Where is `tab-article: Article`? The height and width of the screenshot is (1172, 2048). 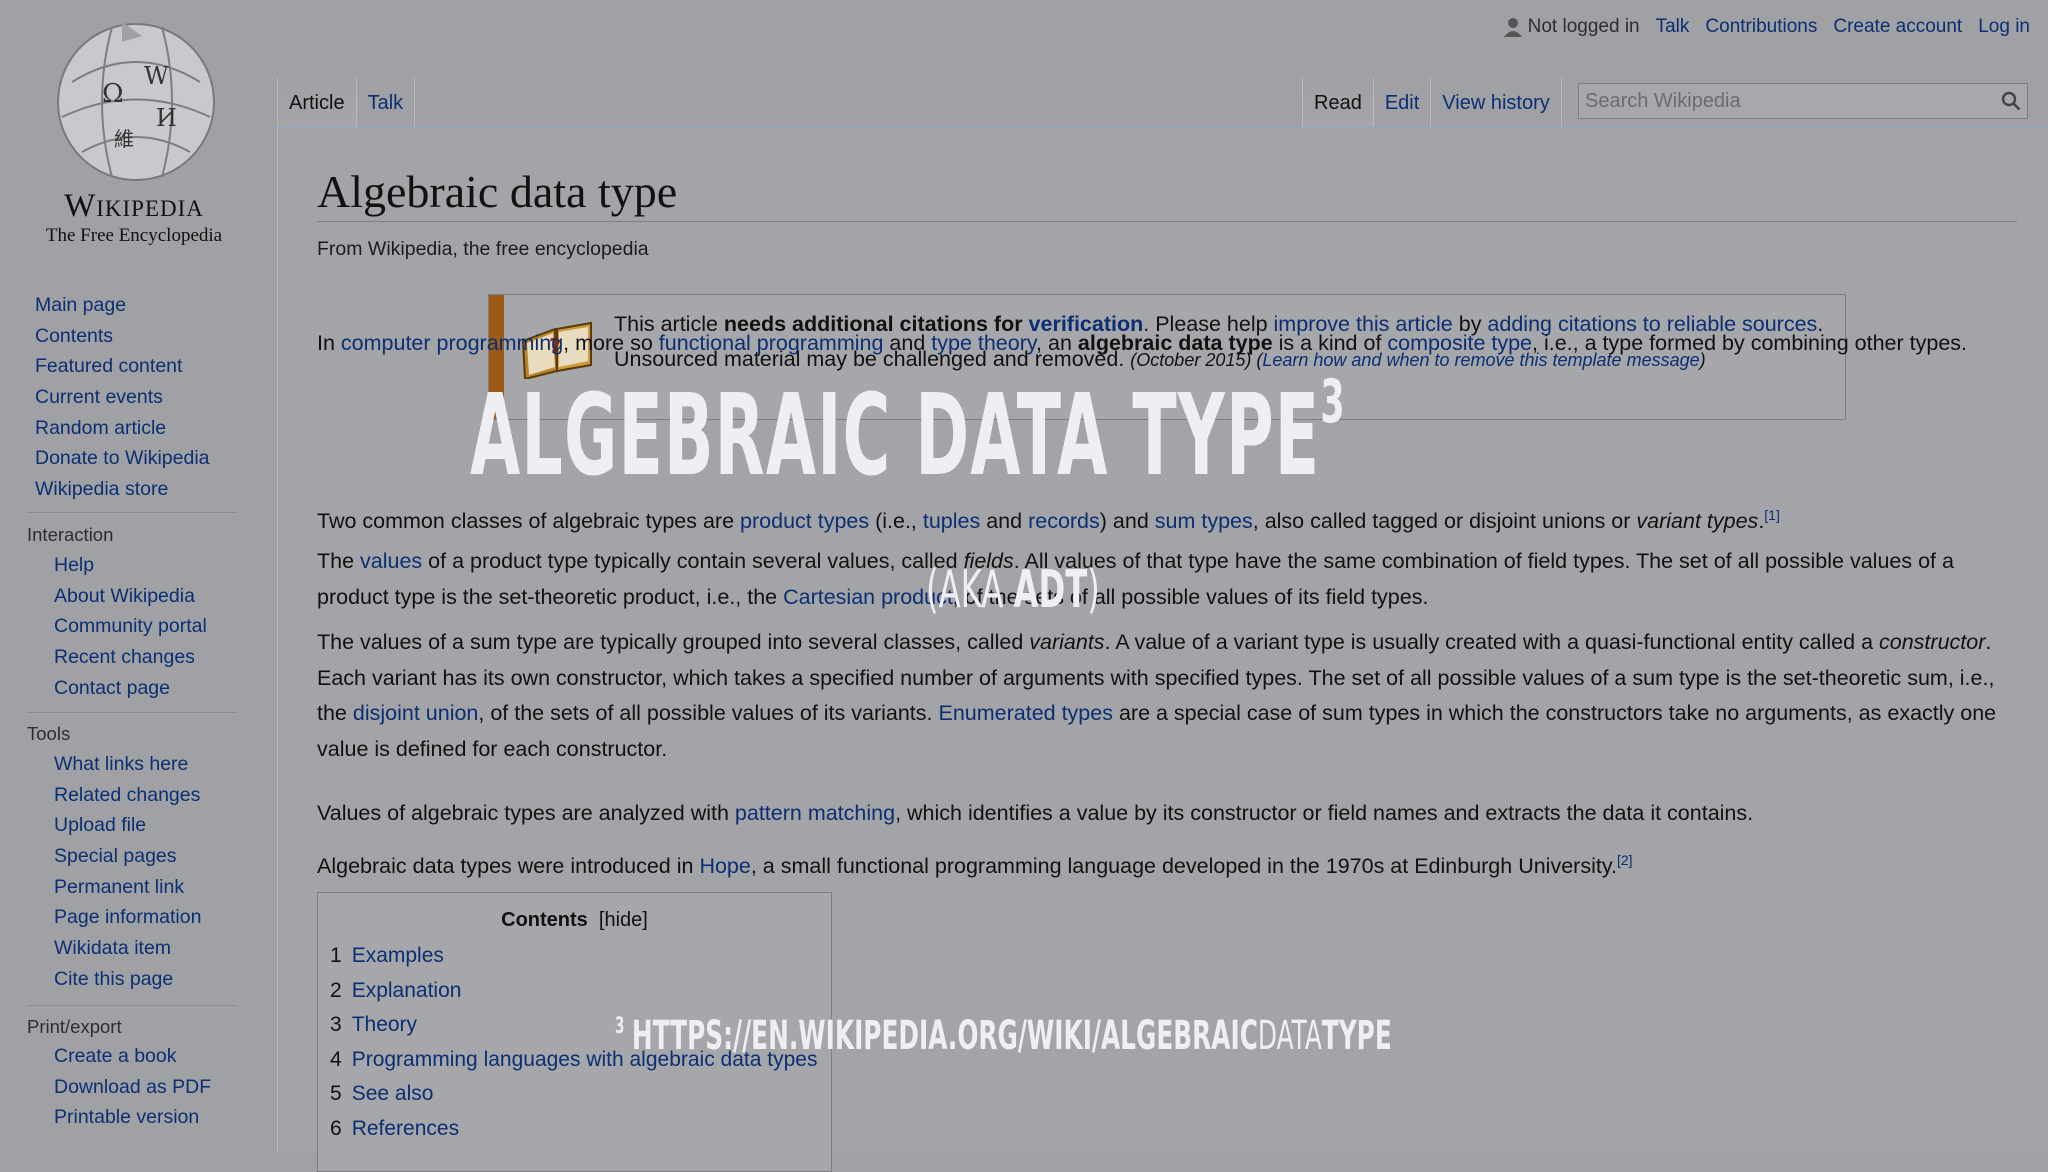 tab-article: Article is located at coordinates (316, 103).